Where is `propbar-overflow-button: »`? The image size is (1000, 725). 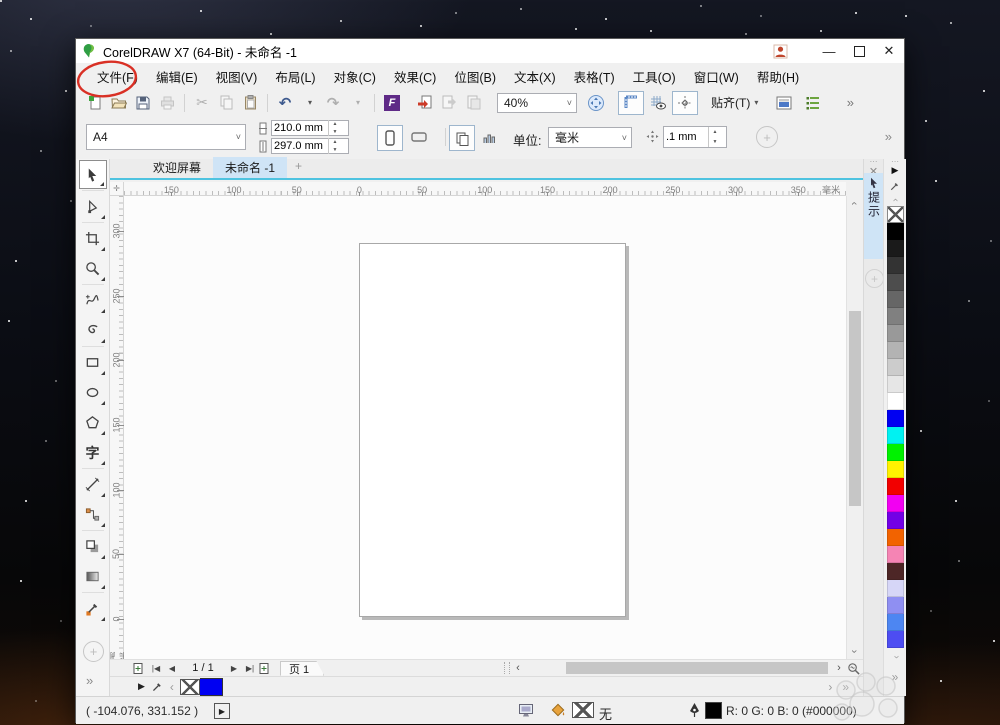 propbar-overflow-button: » is located at coordinates (888, 136).